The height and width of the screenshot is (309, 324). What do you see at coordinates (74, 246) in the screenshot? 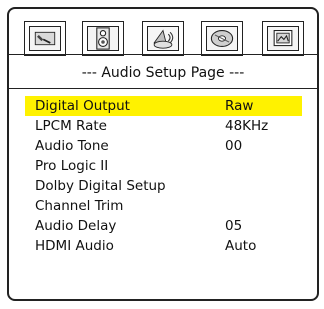
I see `menu-item-label: HDMI Audio` at bounding box center [74, 246].